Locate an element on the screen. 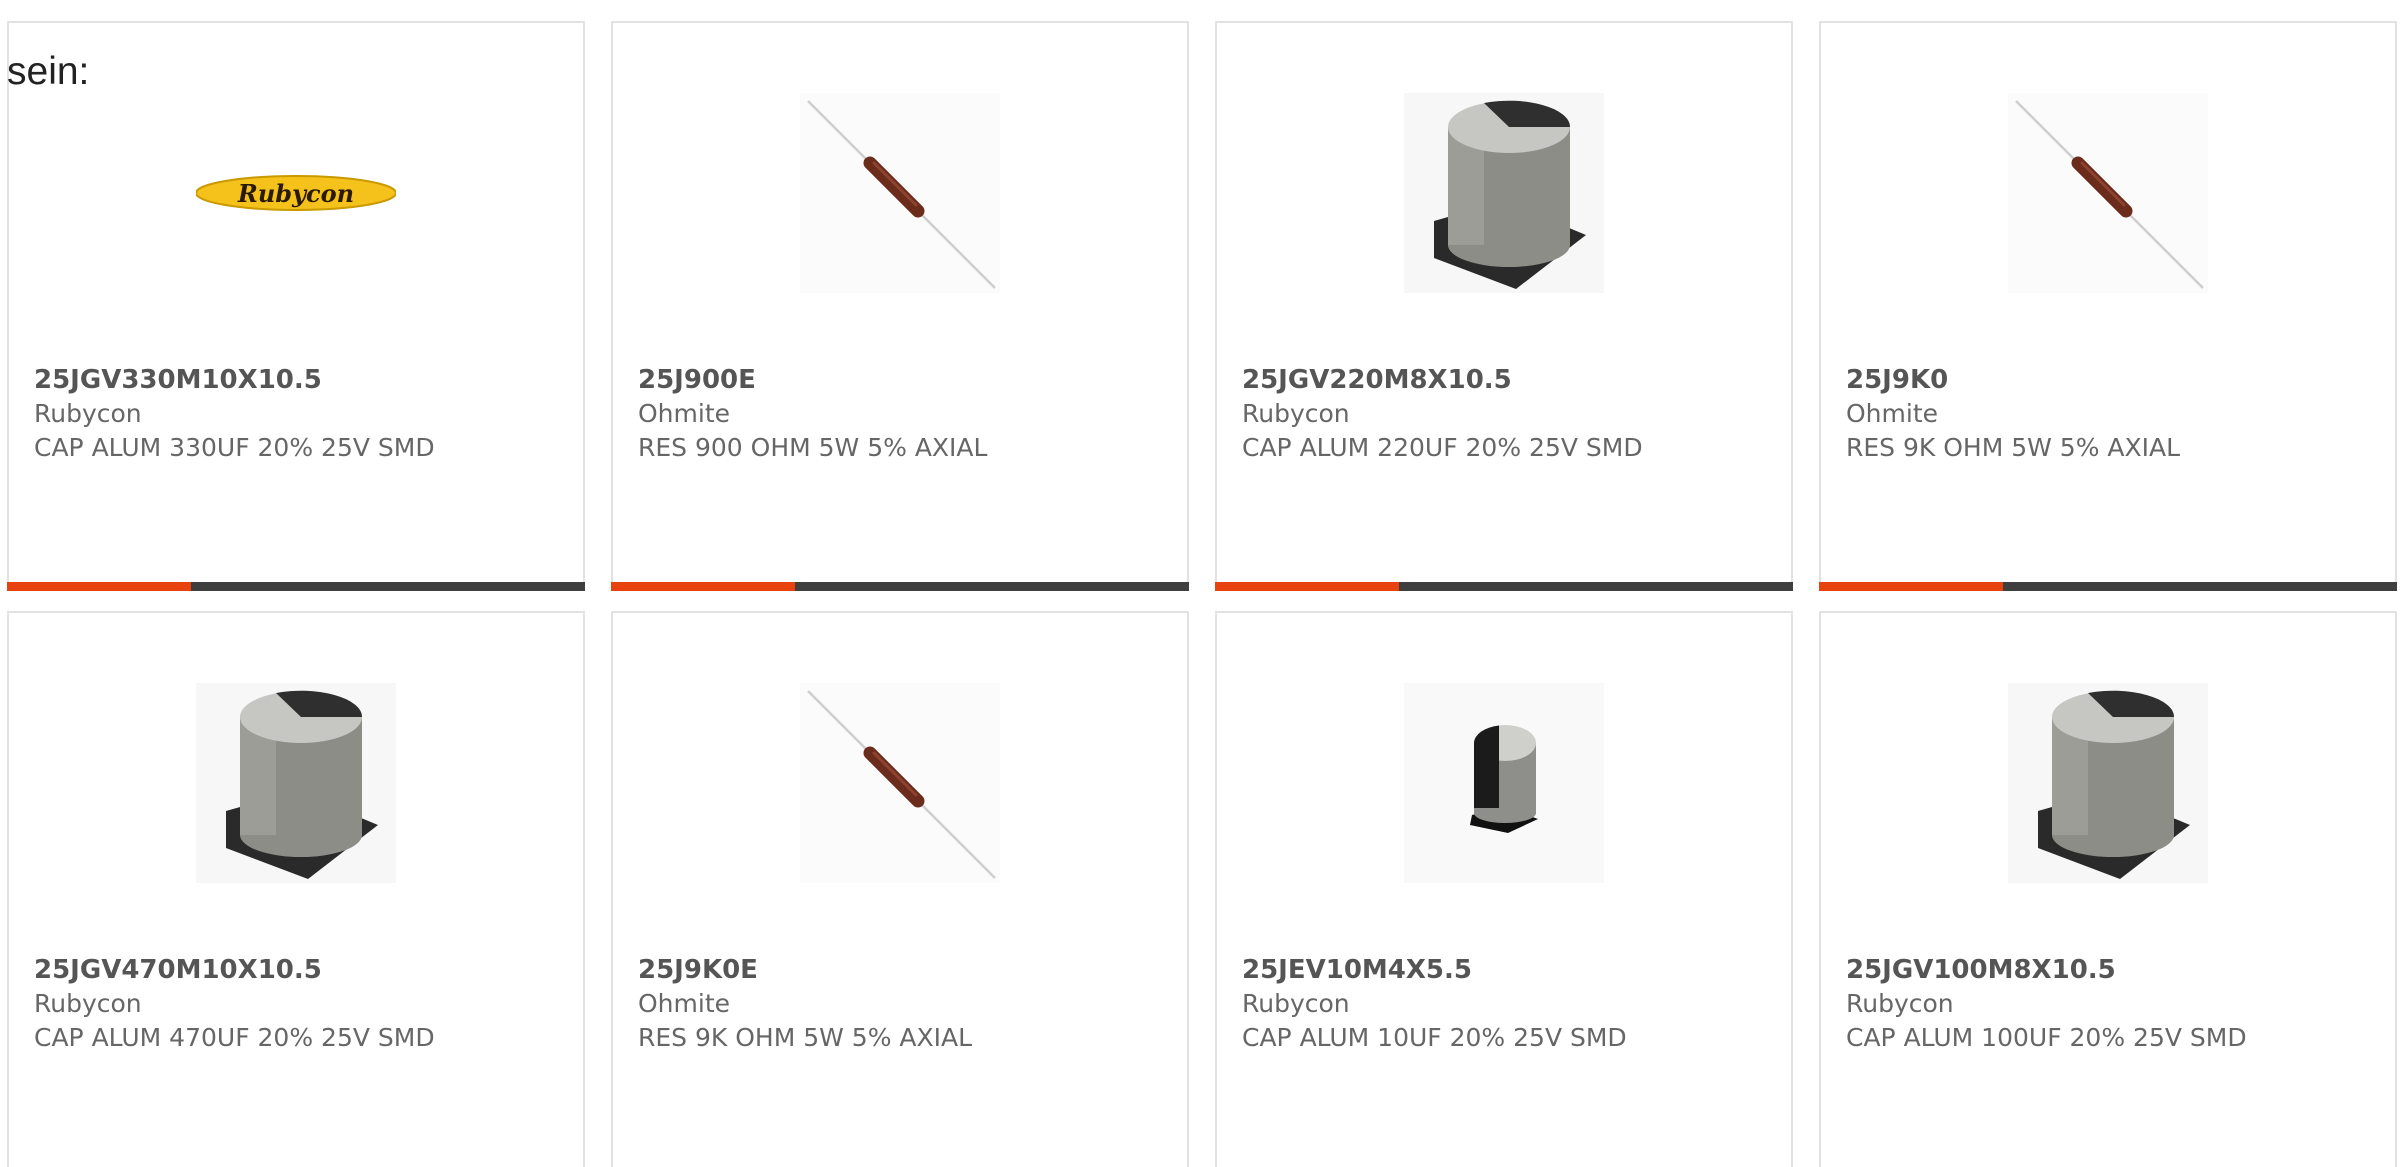 This screenshot has height=1167, width=2400. small-smd-capacitor-icon is located at coordinates (1504, 783).